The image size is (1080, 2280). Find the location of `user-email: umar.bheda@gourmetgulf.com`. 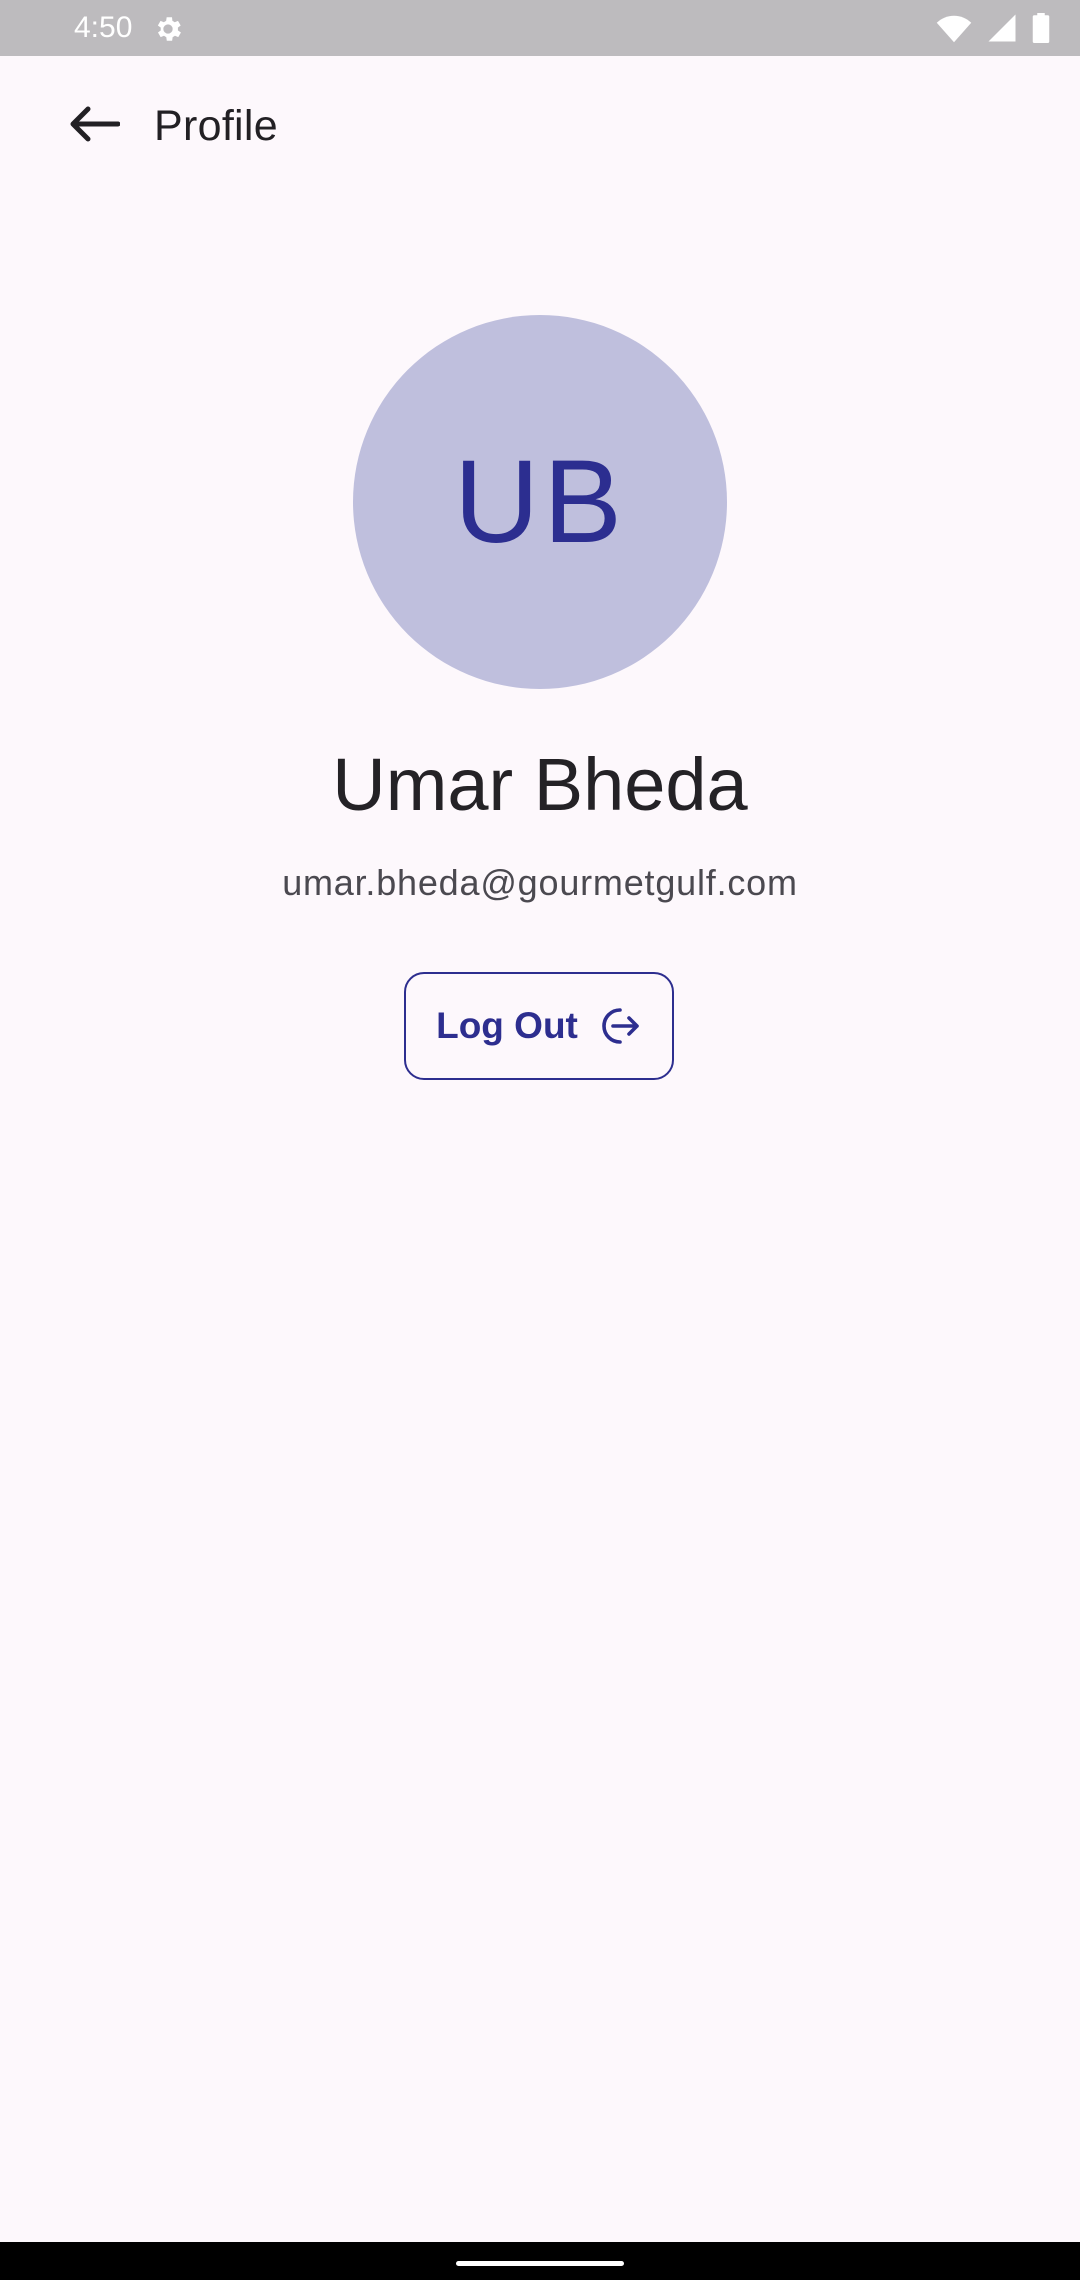

user-email: umar.bheda@gourmetgulf.com is located at coordinates (540, 882).